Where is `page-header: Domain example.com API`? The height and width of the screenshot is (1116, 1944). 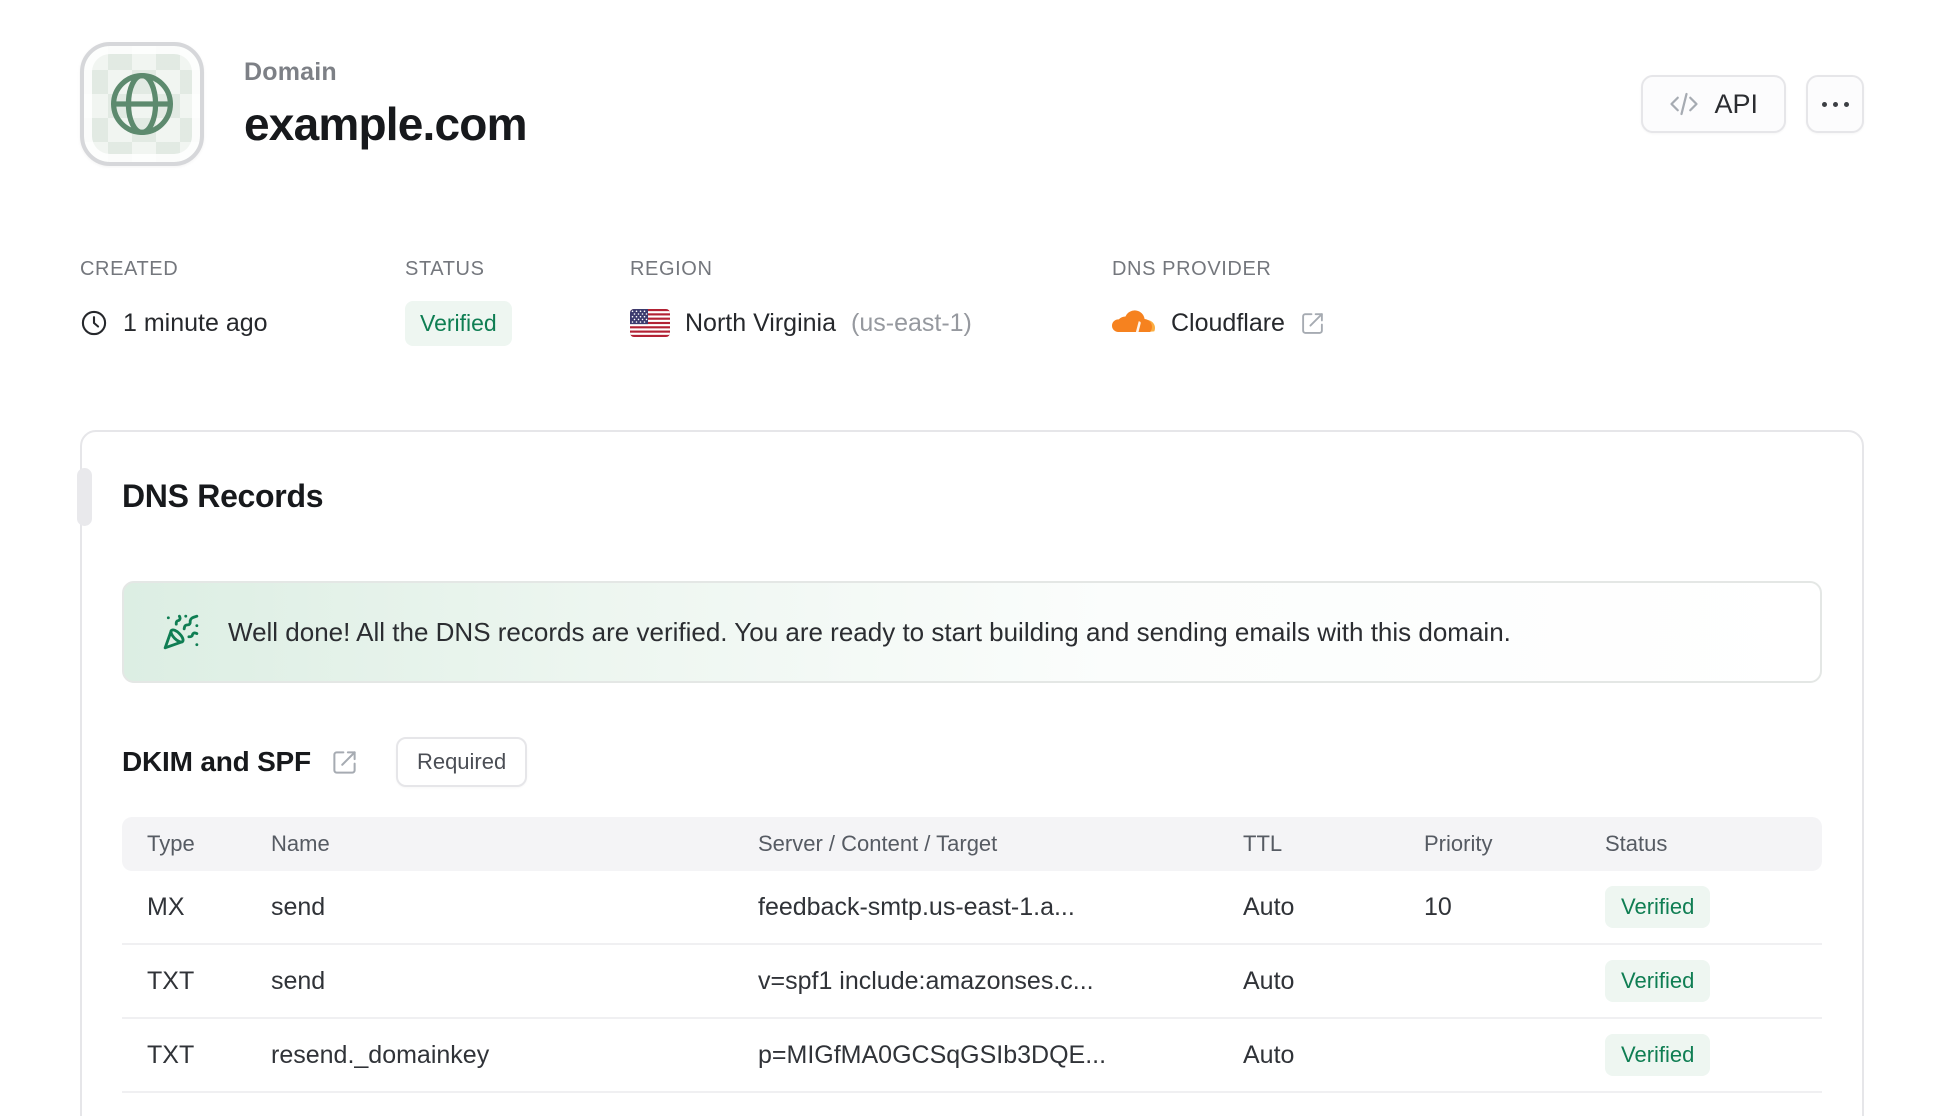 page-header: Domain example.com API is located at coordinates (972, 104).